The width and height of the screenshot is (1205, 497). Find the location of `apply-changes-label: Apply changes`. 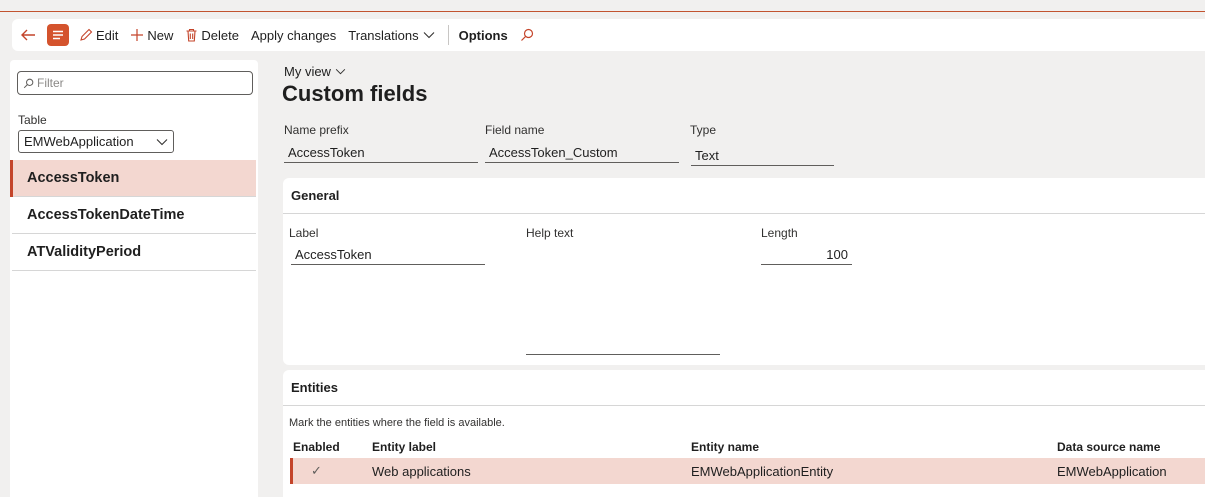

apply-changes-label: Apply changes is located at coordinates (294, 35).